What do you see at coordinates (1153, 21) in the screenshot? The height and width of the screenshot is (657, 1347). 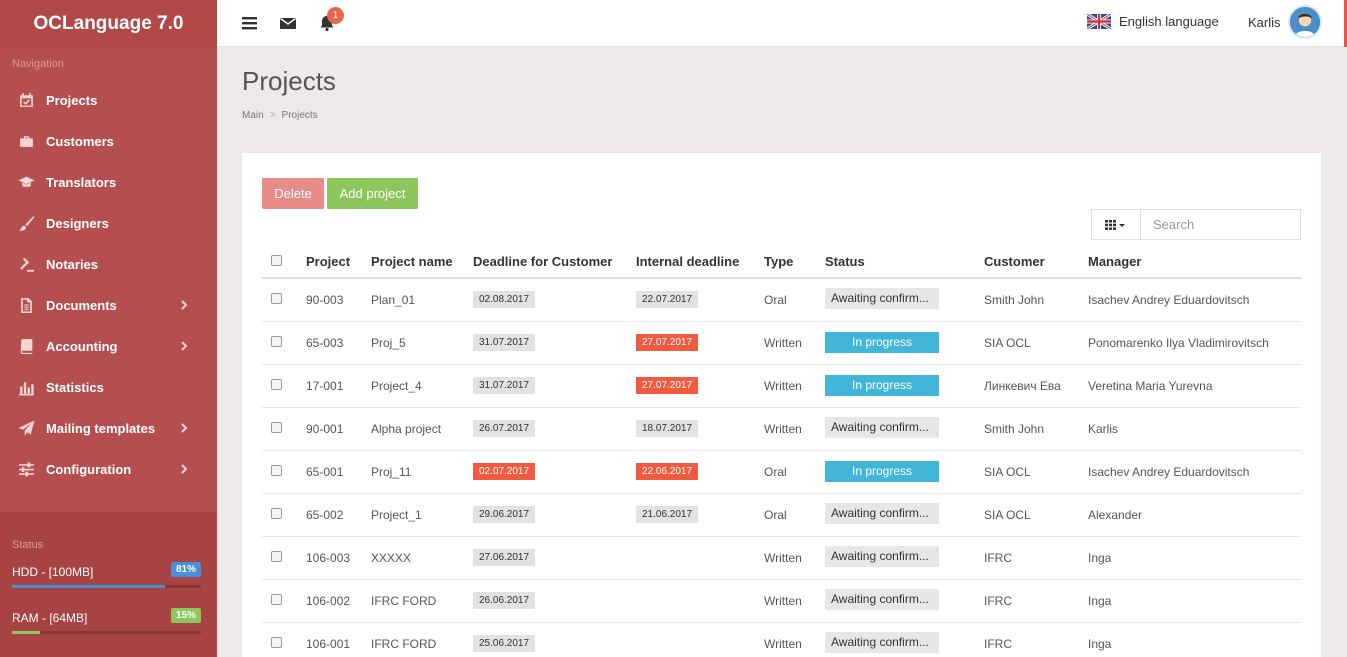 I see `language-selector: English language` at bounding box center [1153, 21].